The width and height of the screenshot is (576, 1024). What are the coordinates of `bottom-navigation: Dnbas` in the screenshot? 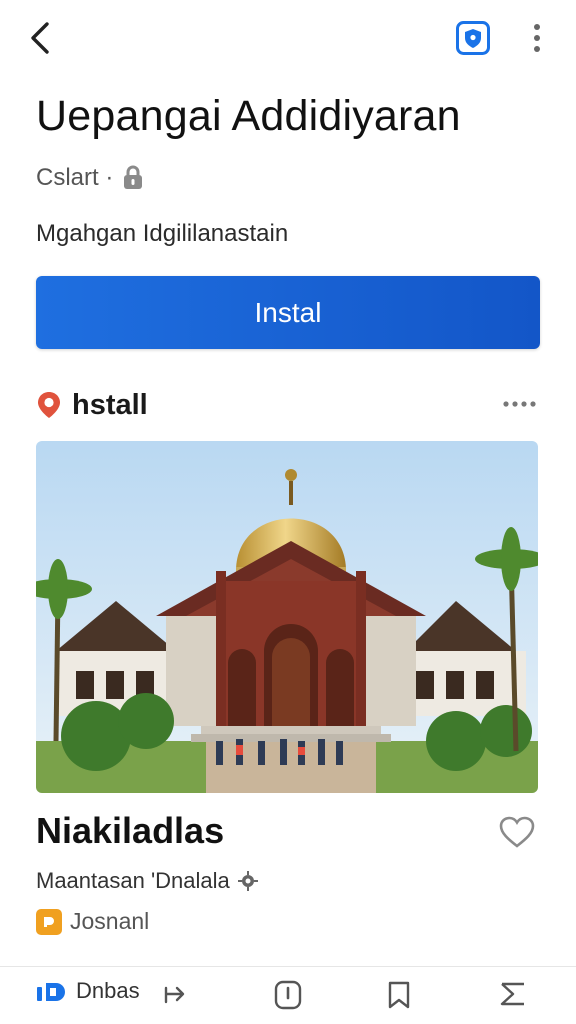 It's located at (288, 996).